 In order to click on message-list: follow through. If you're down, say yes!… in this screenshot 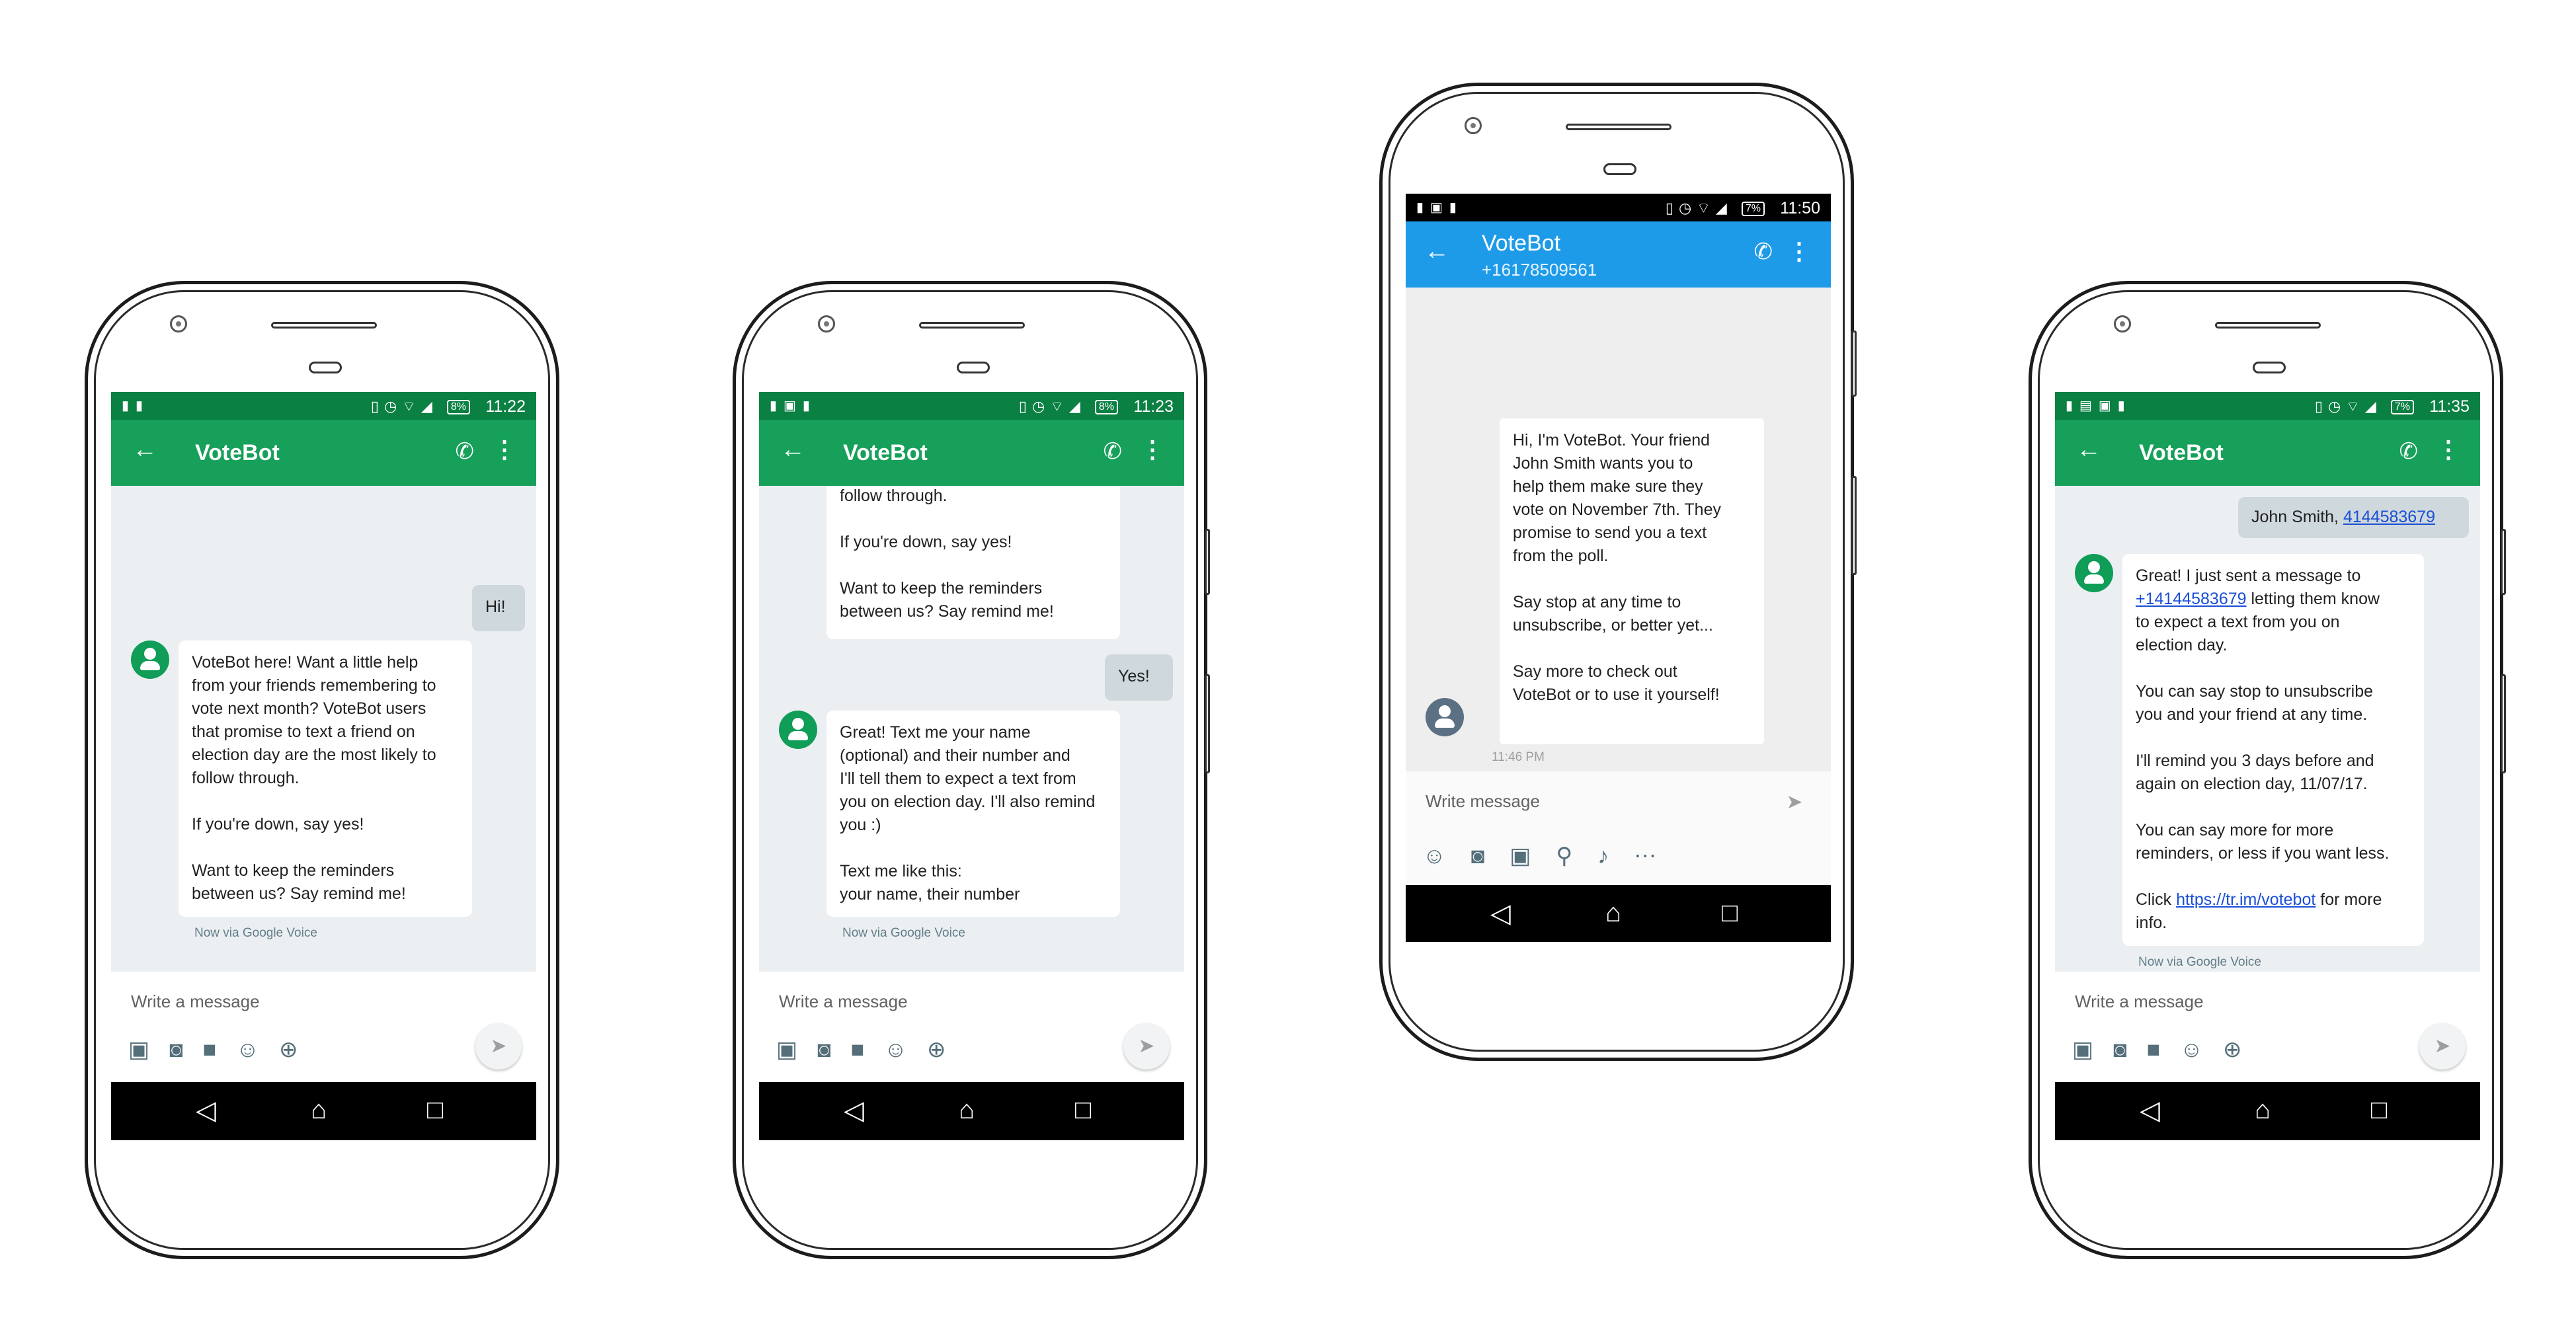, I will do `click(971, 729)`.